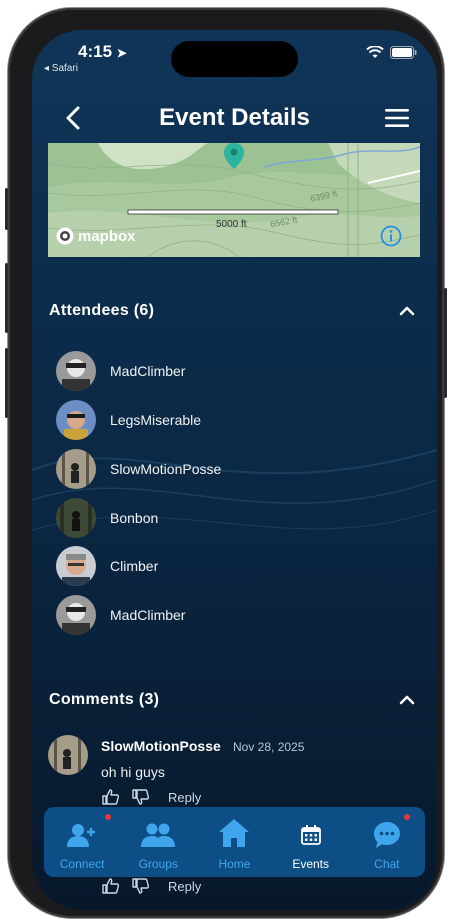  Describe the element at coordinates (234, 200) in the screenshot. I see `event-map: 5000 ft 6399 ft 6562 ft mapbox` at that location.